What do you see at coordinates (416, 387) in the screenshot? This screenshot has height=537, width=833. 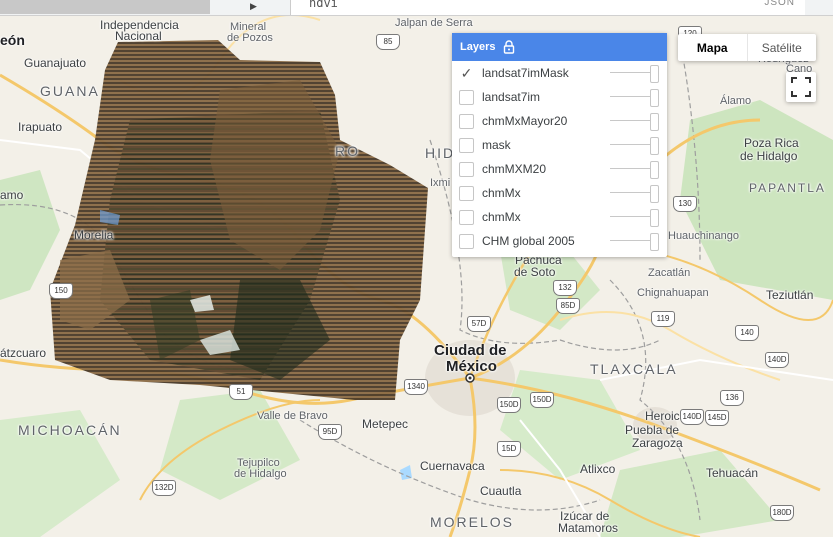 I see `road-shield: 1340` at bounding box center [416, 387].